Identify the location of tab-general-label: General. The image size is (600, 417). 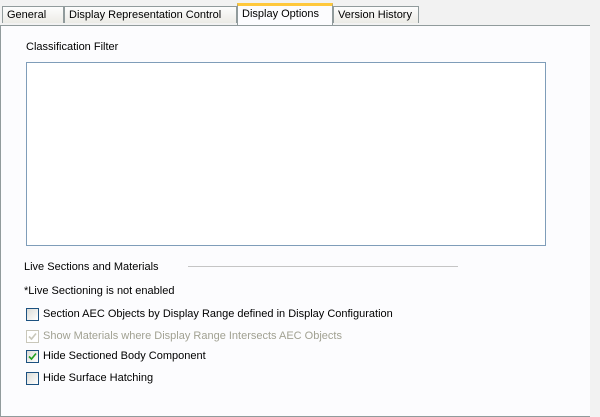
(27, 15).